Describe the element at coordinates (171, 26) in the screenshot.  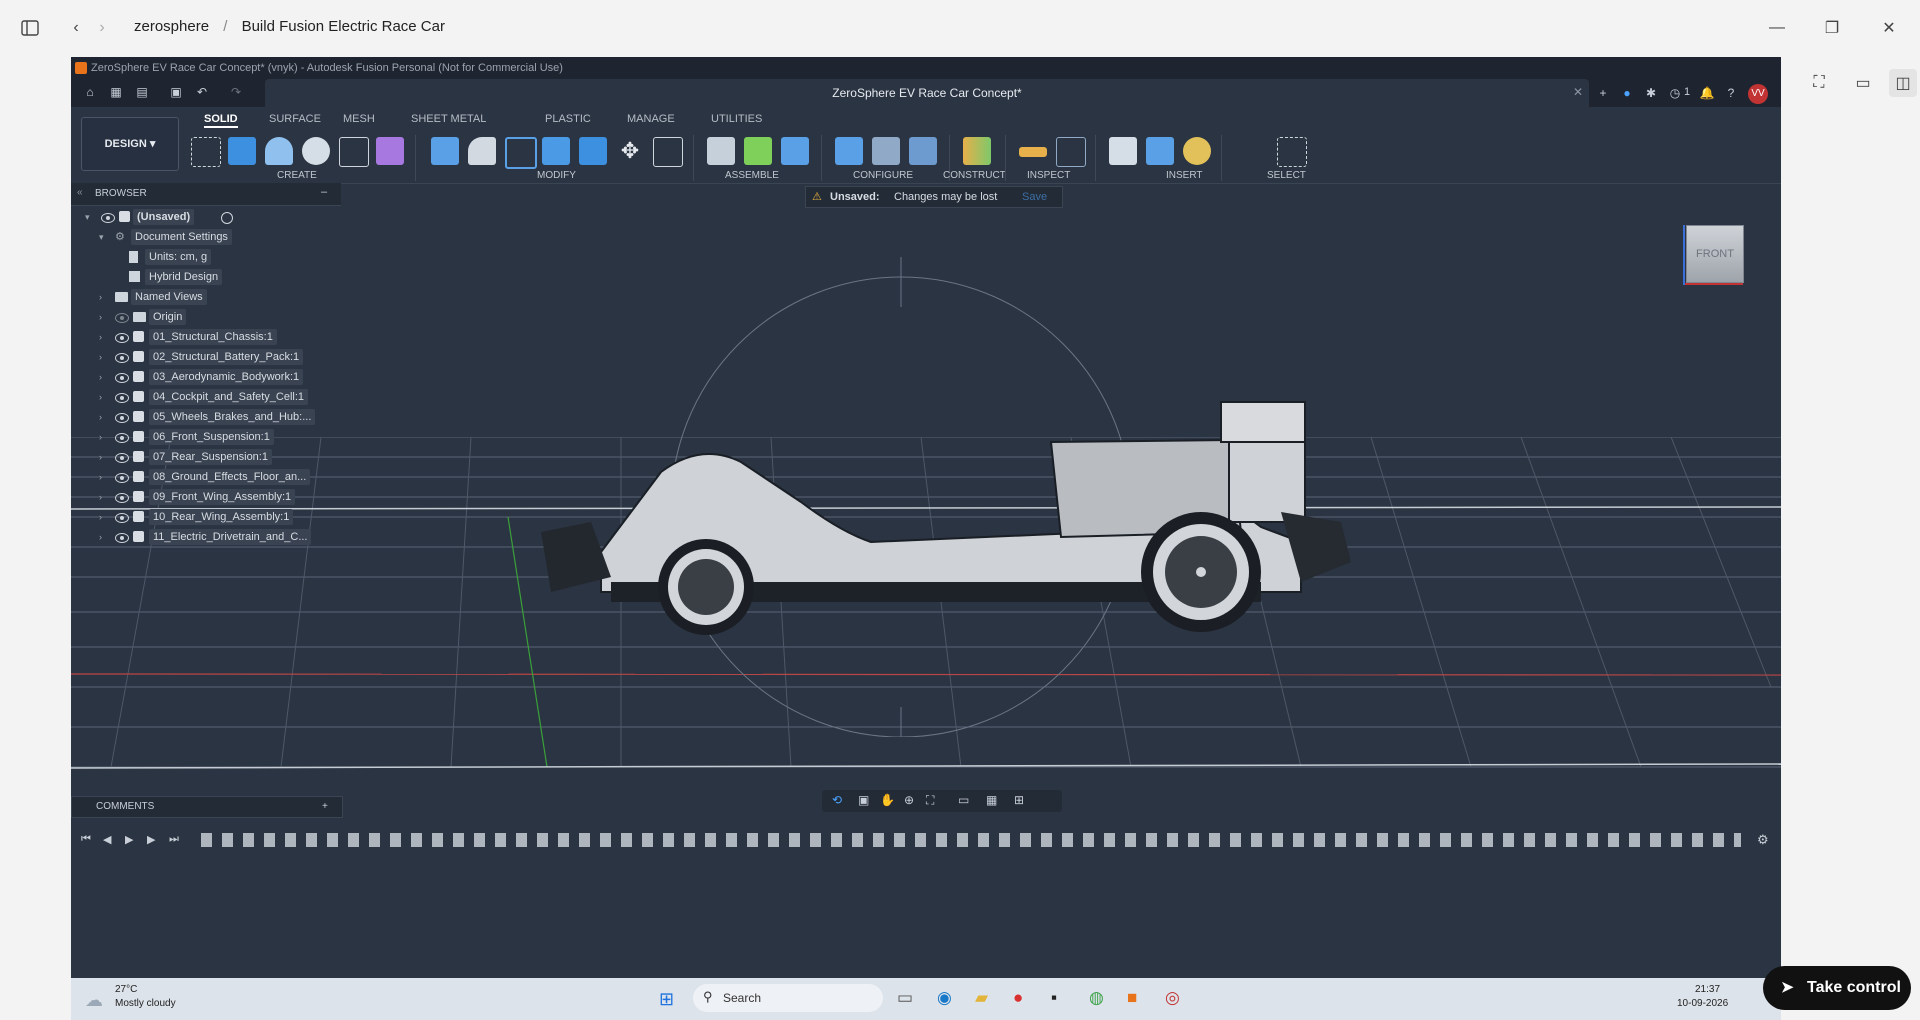
I see `breadcrumb-project: zerosphere` at that location.